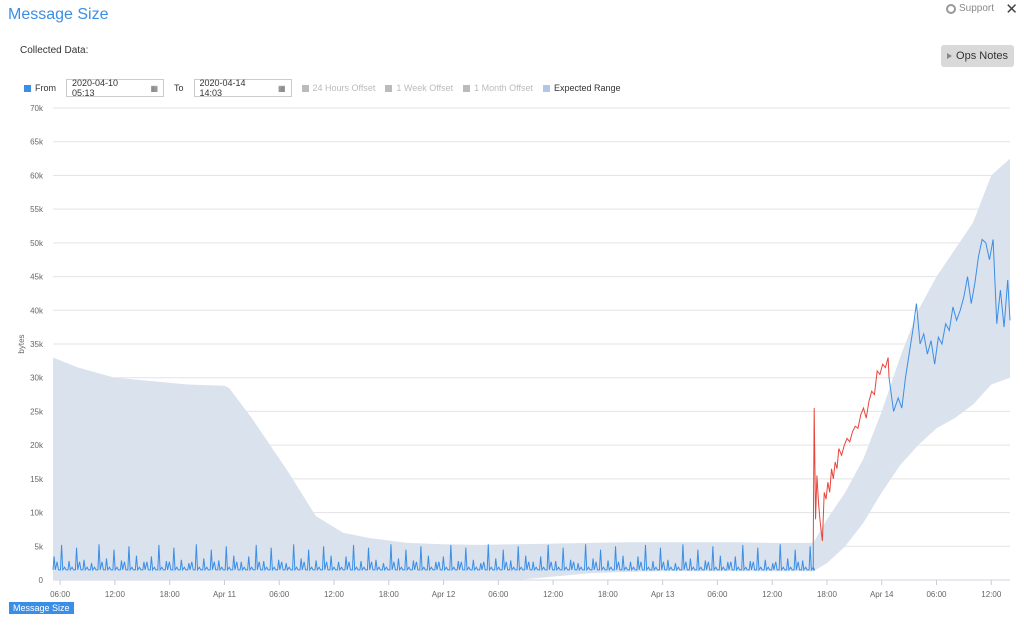 The height and width of the screenshot is (626, 1024). What do you see at coordinates (41, 580) in the screenshot?
I see `y-tick-label: 0` at bounding box center [41, 580].